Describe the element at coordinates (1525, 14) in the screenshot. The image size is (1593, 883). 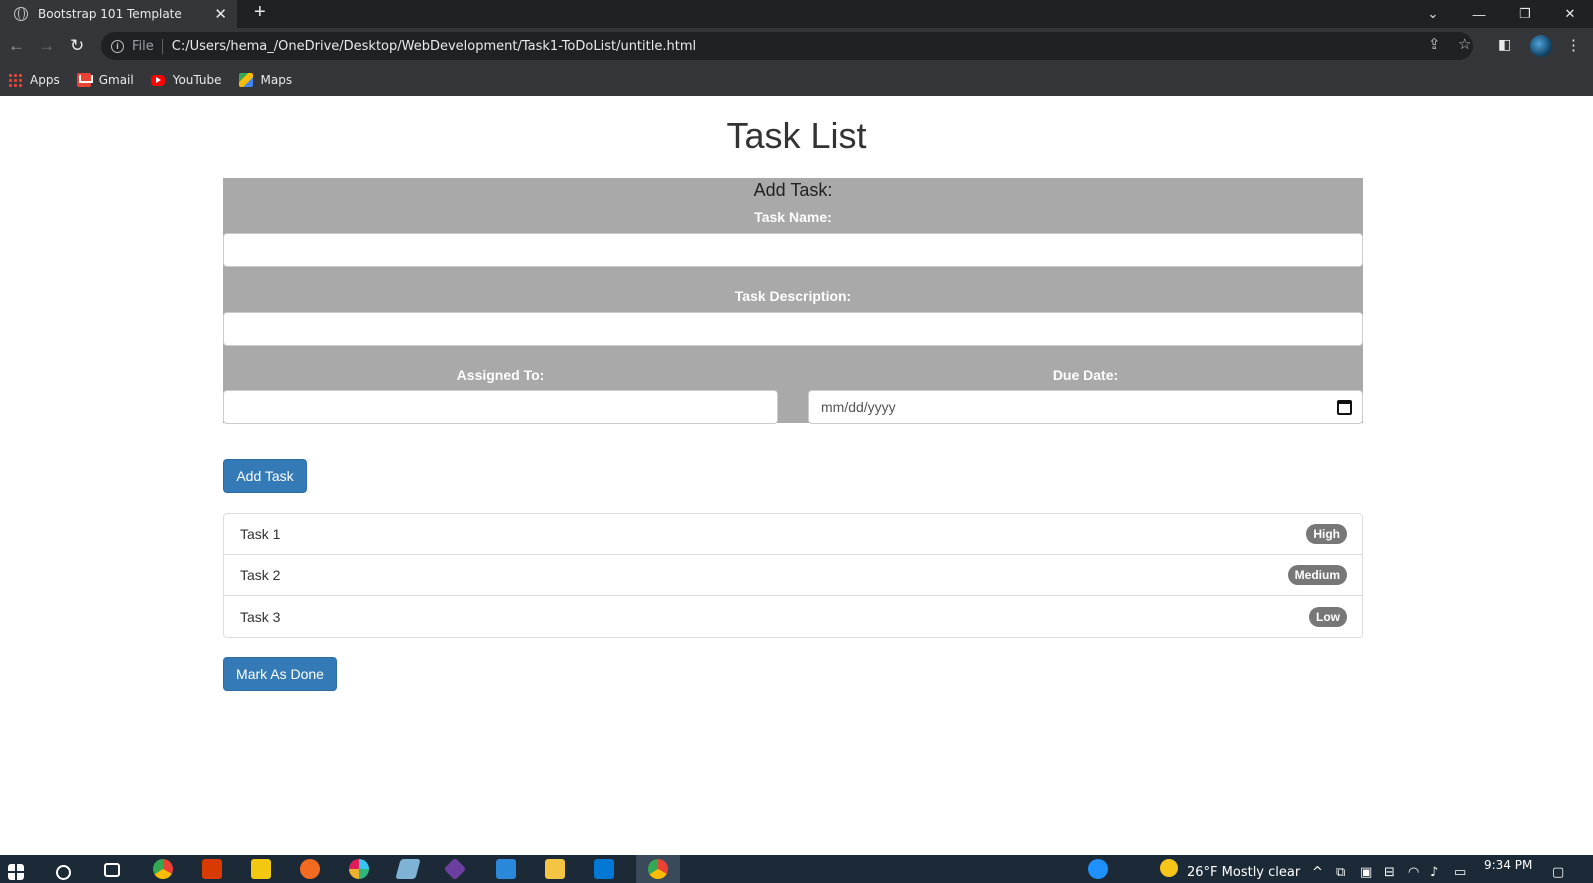
I see `restore-icon: ❐` at that location.